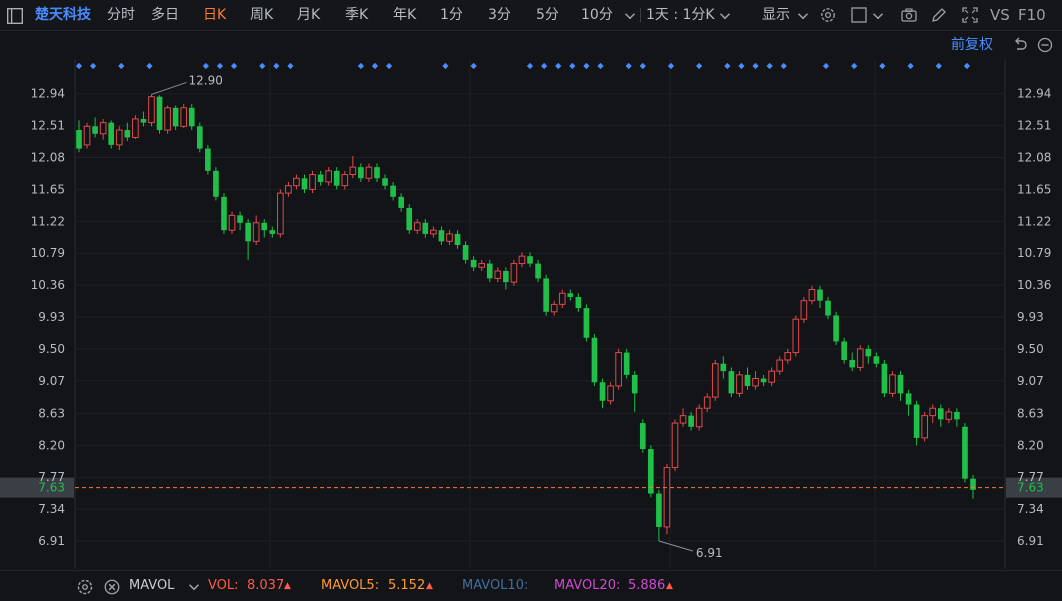  Describe the element at coordinates (308, 15) in the screenshot. I see `tab-month-k: 月K` at that location.